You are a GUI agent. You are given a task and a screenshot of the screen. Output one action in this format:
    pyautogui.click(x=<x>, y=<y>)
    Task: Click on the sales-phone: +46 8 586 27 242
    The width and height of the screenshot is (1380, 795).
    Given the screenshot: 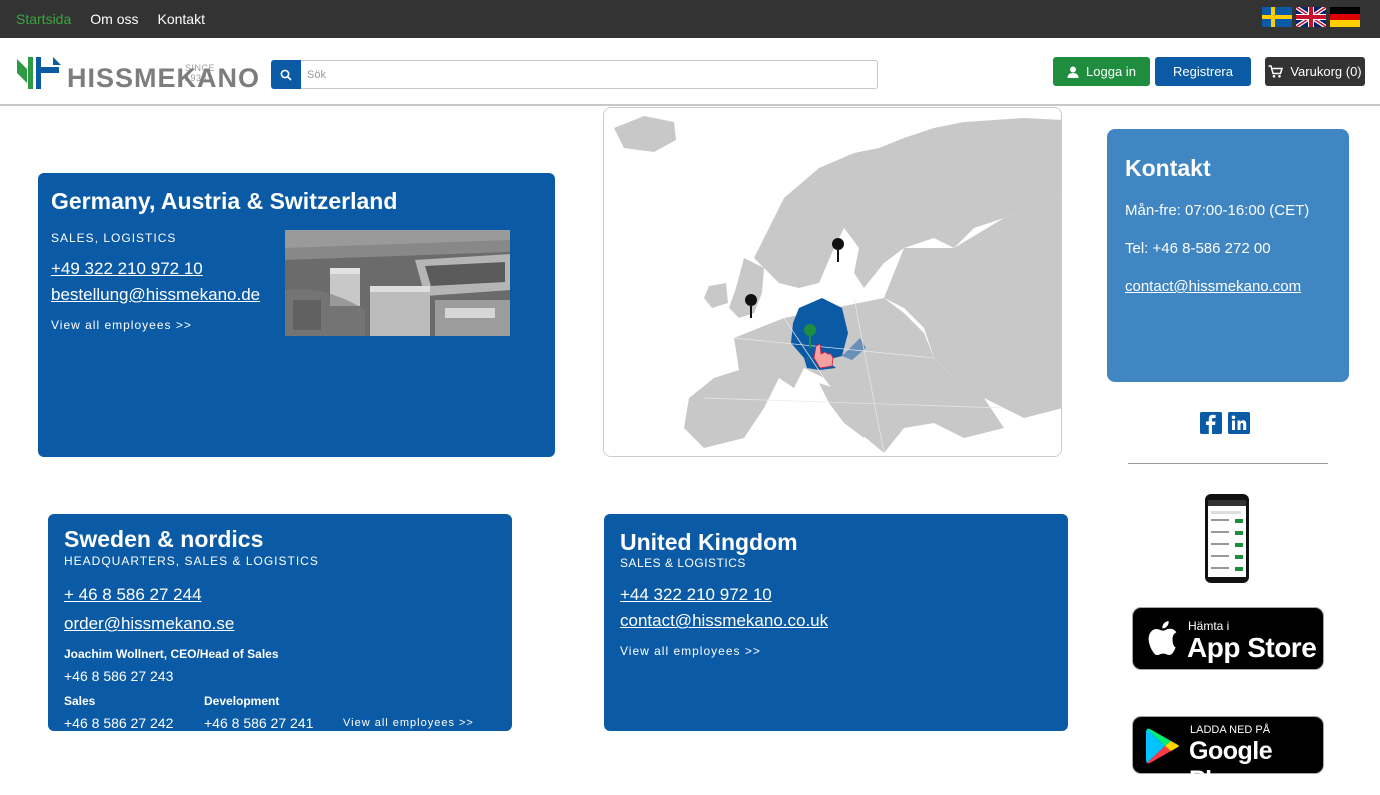 What is the action you would take?
    pyautogui.click(x=119, y=723)
    